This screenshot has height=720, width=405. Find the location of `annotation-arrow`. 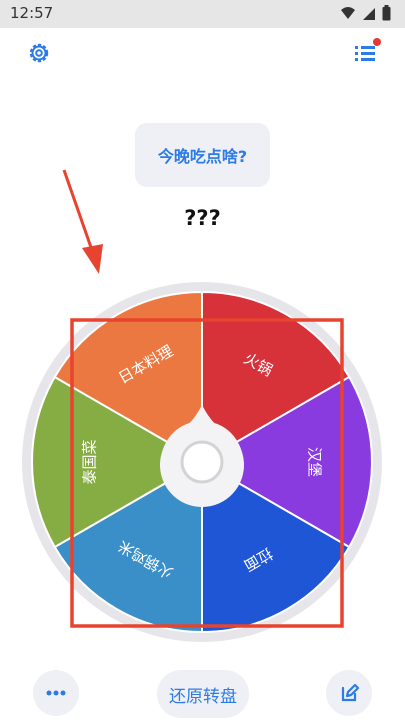

annotation-arrow is located at coordinates (82, 221).